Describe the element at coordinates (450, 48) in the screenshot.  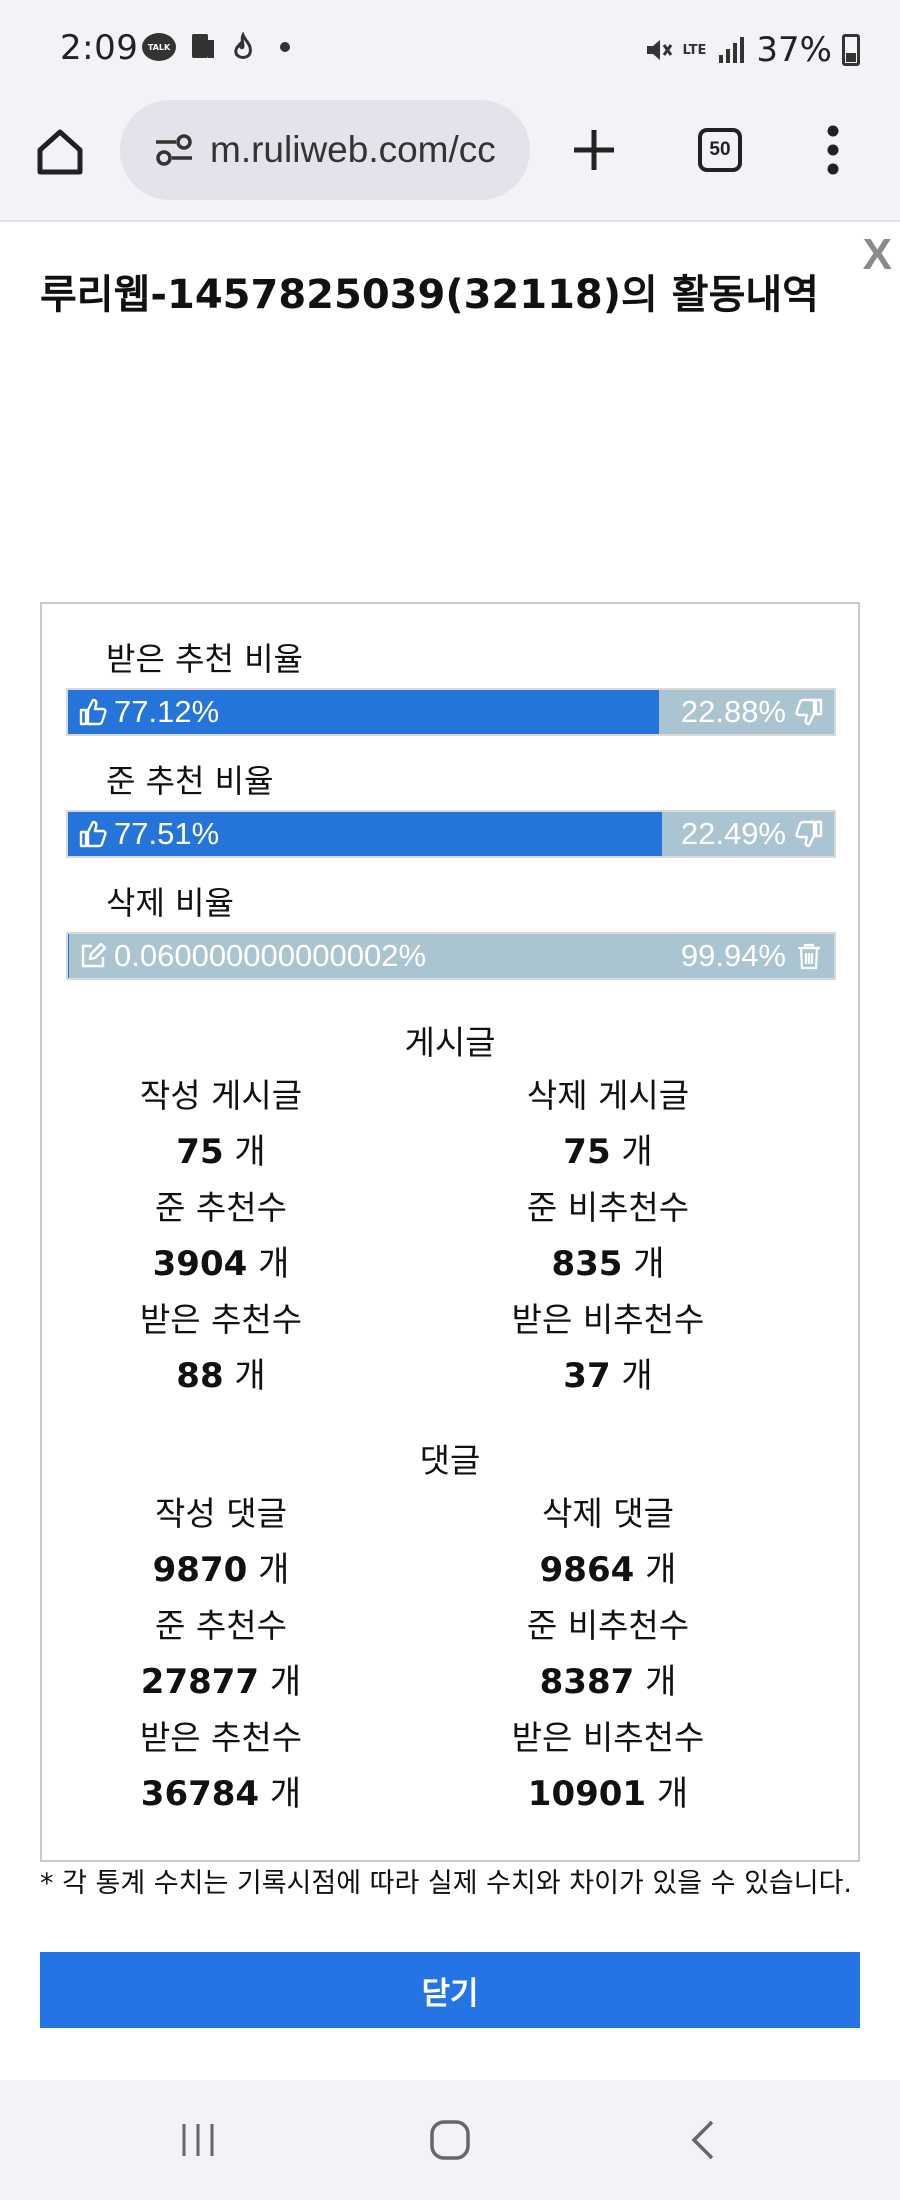
I see `status-bar: 2:09 TALK LTE 37%` at that location.